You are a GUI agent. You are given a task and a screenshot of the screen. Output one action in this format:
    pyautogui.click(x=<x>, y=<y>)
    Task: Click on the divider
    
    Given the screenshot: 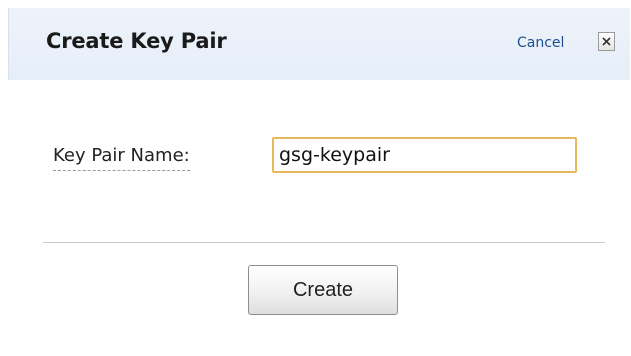 What is the action you would take?
    pyautogui.click(x=324, y=242)
    